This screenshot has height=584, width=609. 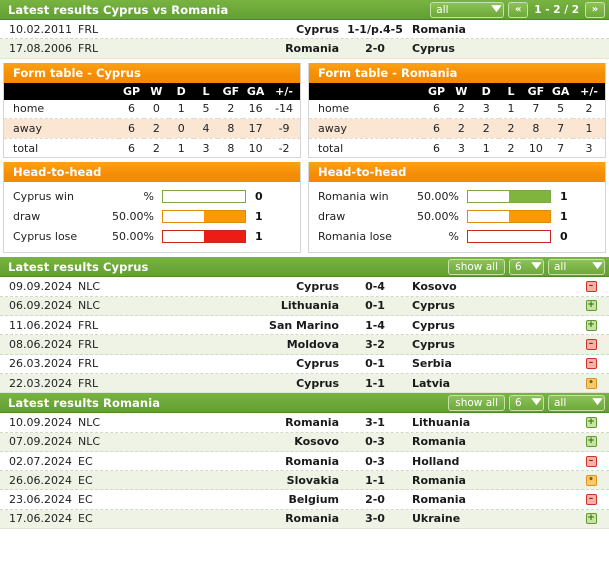 What do you see at coordinates (589, 148) in the screenshot?
I see `form-table-cell-diff: 3` at bounding box center [589, 148].